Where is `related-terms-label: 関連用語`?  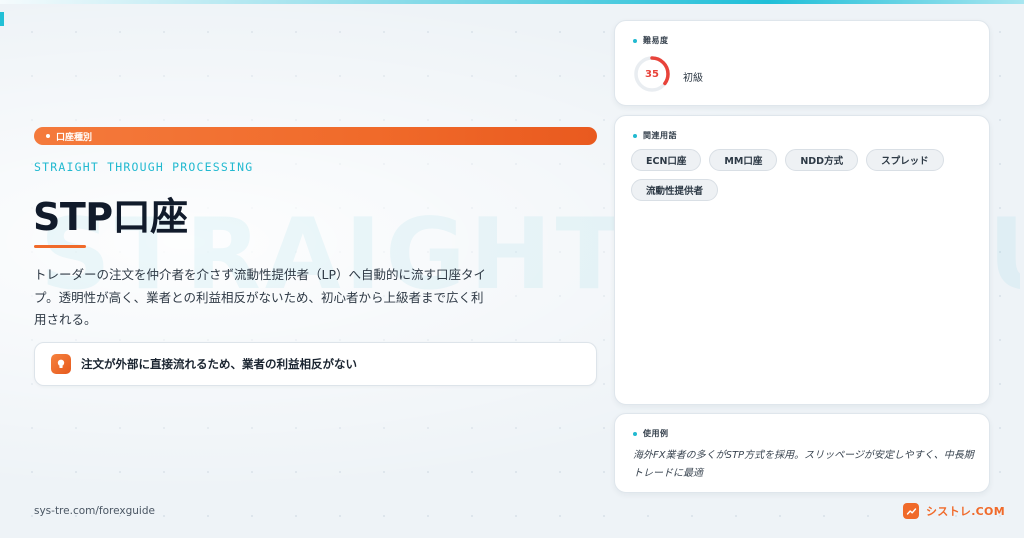 related-terms-label: 関連用語 is located at coordinates (655, 135).